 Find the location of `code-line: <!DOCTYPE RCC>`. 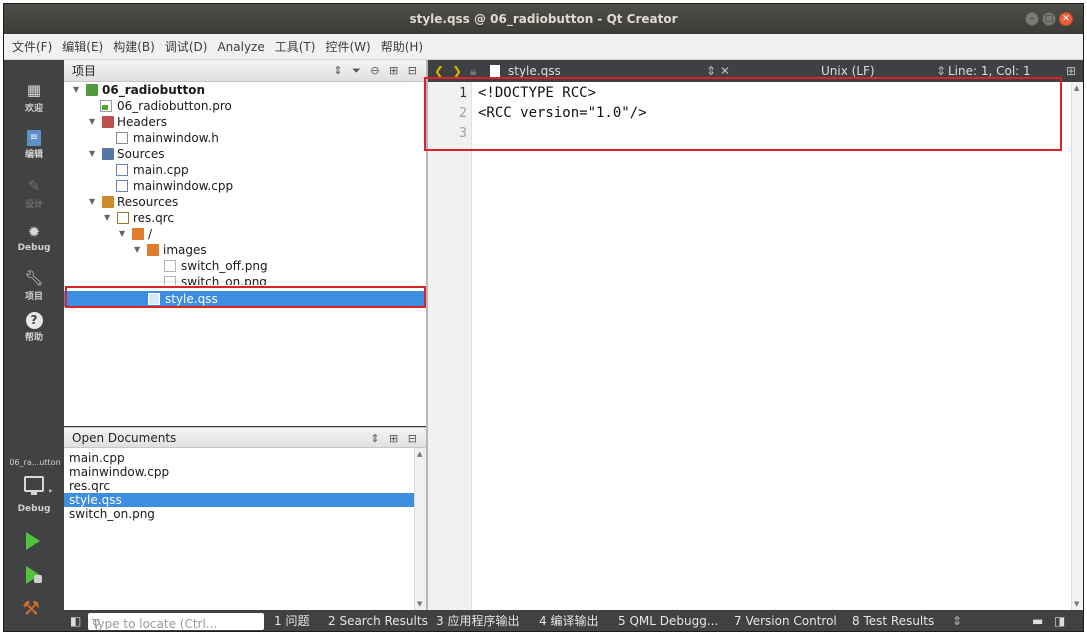

code-line: <!DOCTYPE RCC> is located at coordinates (537, 93).